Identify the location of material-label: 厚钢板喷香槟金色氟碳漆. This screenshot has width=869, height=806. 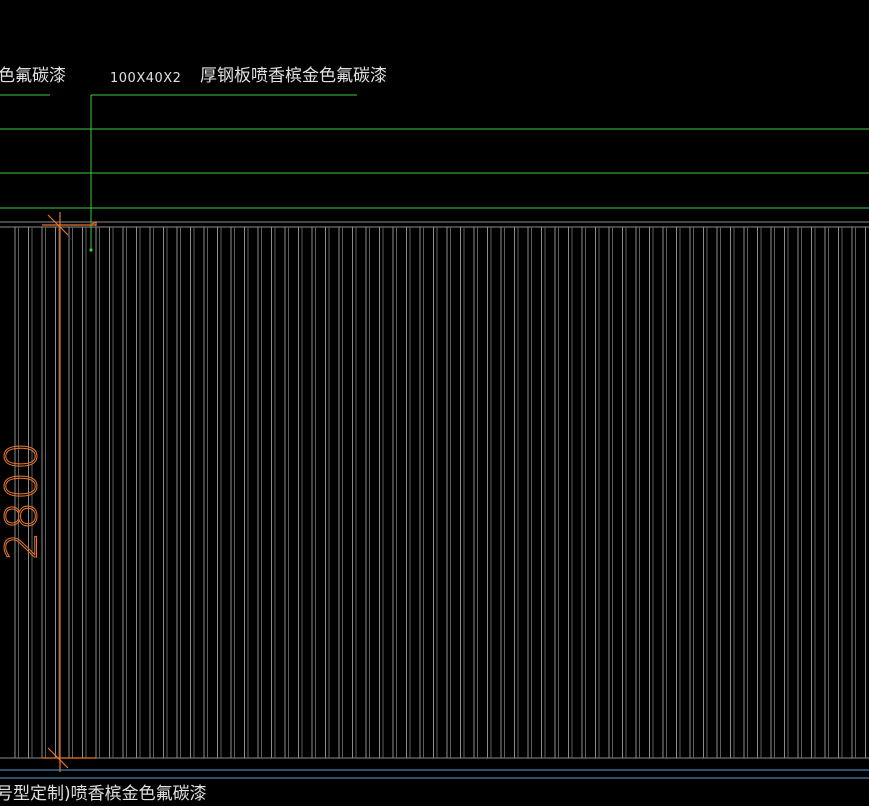
(293, 76).